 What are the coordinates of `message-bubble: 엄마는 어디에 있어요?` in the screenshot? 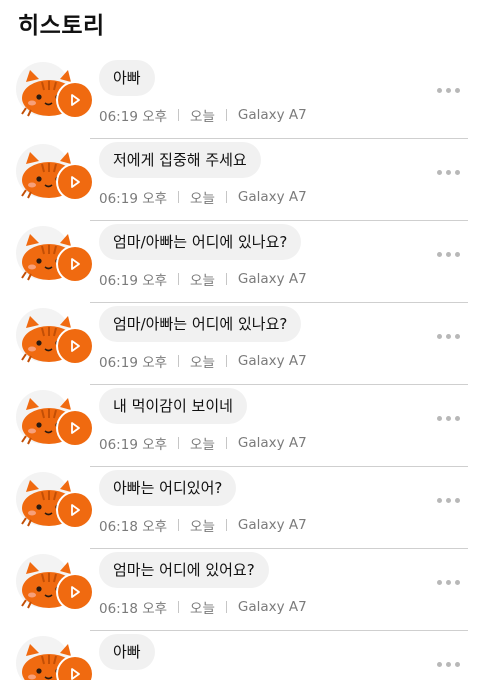 It's located at (184, 570).